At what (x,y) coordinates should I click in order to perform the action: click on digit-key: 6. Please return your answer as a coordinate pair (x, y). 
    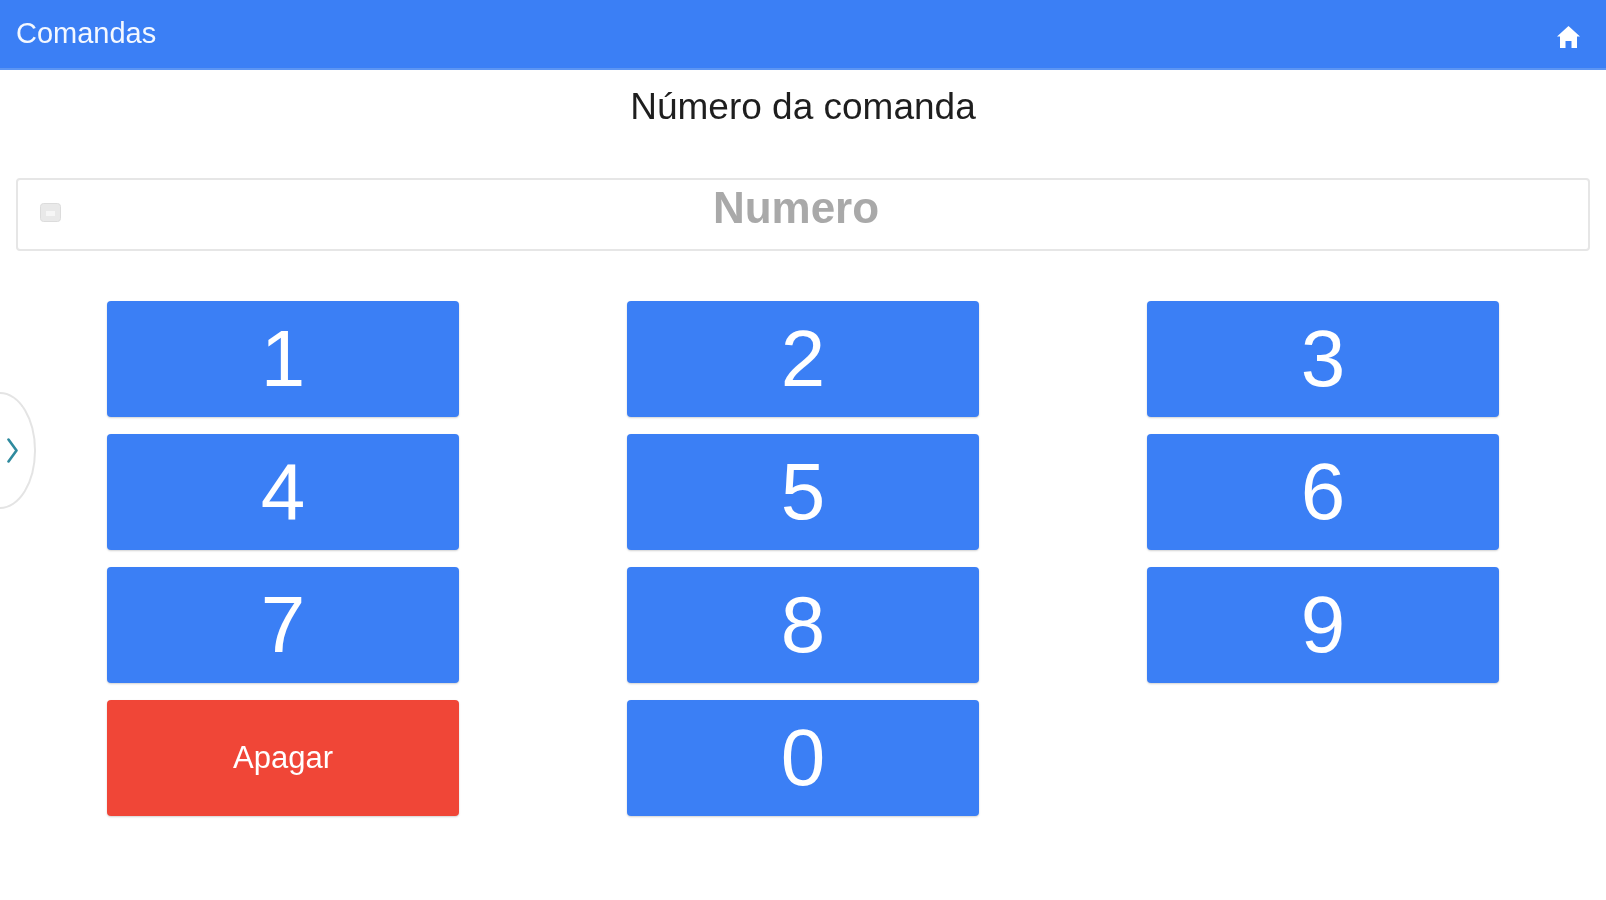
    Looking at the image, I should click on (1323, 492).